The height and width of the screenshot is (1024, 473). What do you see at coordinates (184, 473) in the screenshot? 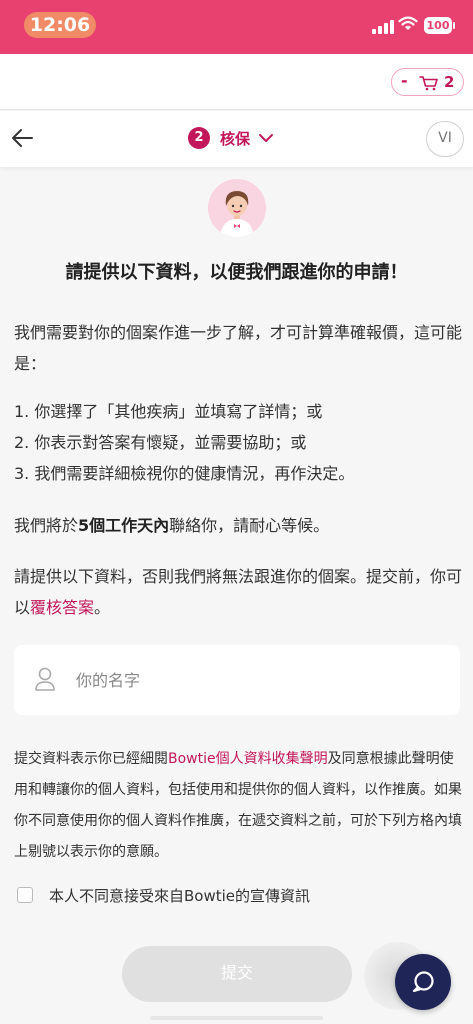
I see `list-item: 3. 我們需要詳細檢視你的健康情況，再作決定。` at bounding box center [184, 473].